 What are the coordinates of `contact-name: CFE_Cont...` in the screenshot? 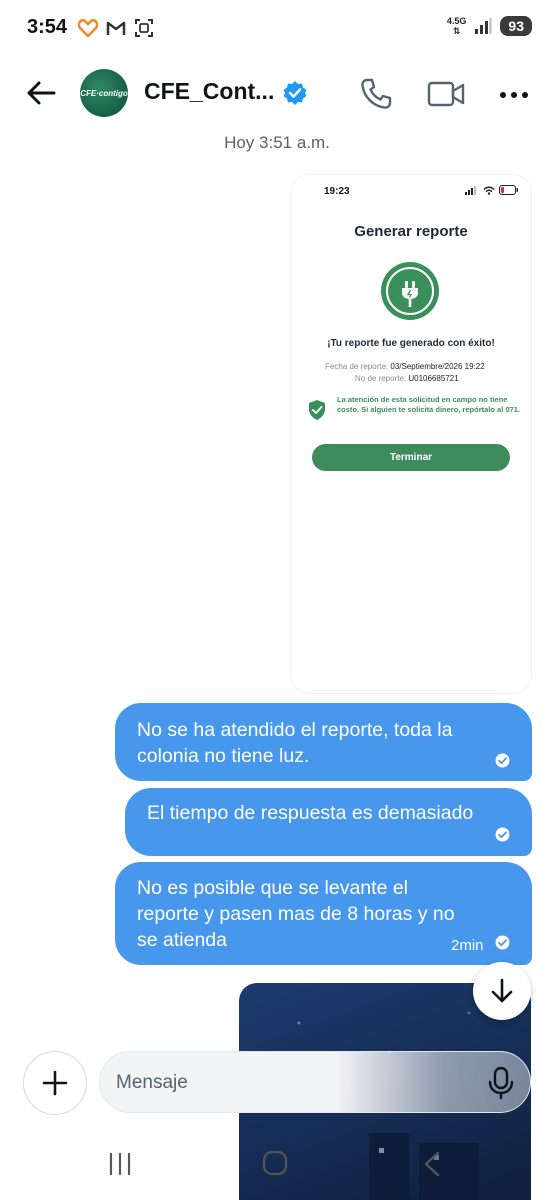 It's located at (209, 91).